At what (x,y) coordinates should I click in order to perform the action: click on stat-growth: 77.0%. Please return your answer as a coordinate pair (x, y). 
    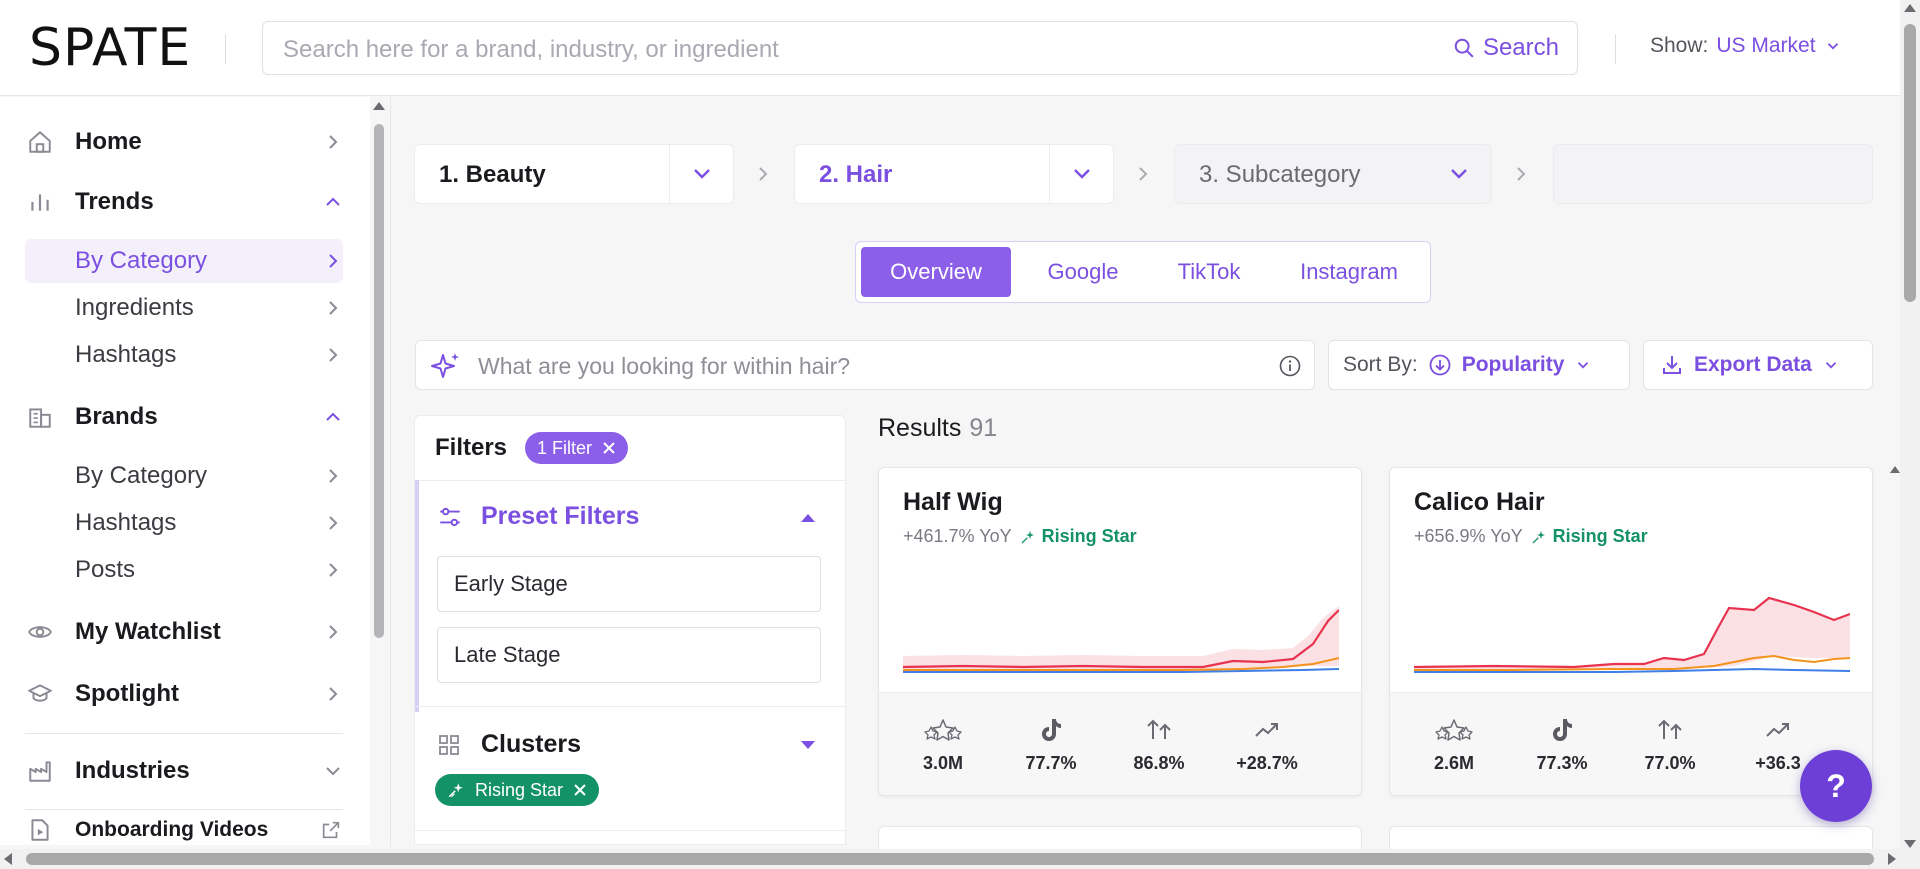
    Looking at the image, I should click on (1670, 744).